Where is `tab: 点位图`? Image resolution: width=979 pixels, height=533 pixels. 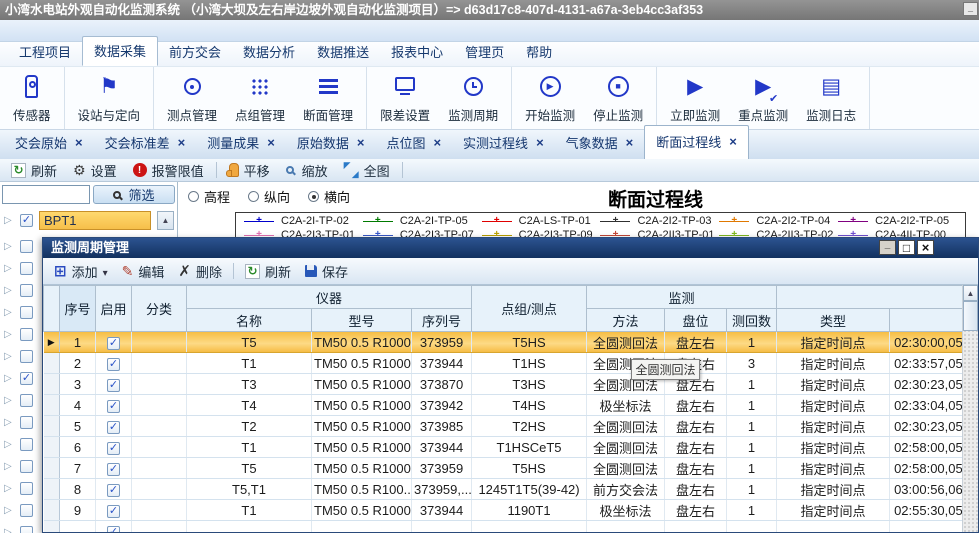
tab: 点位图 is located at coordinates (413, 143).